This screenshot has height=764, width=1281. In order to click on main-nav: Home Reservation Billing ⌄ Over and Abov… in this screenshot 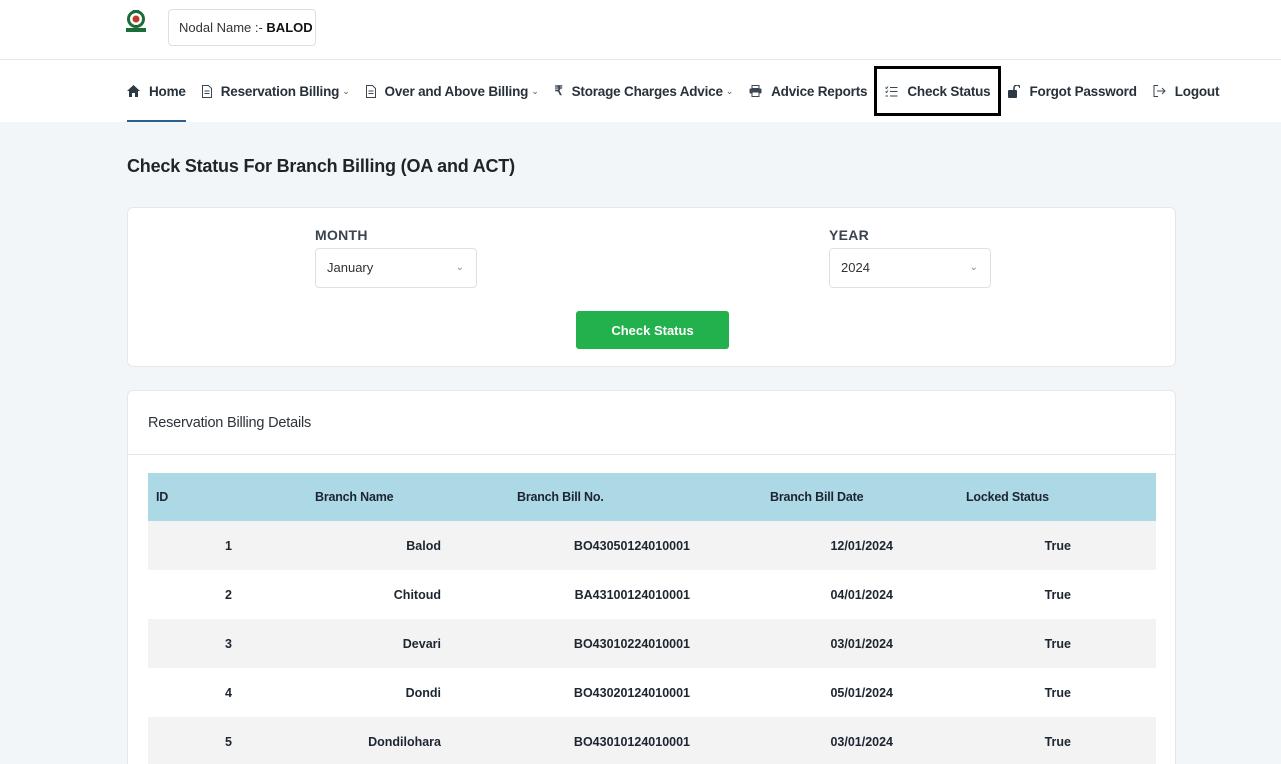, I will do `click(681, 91)`.